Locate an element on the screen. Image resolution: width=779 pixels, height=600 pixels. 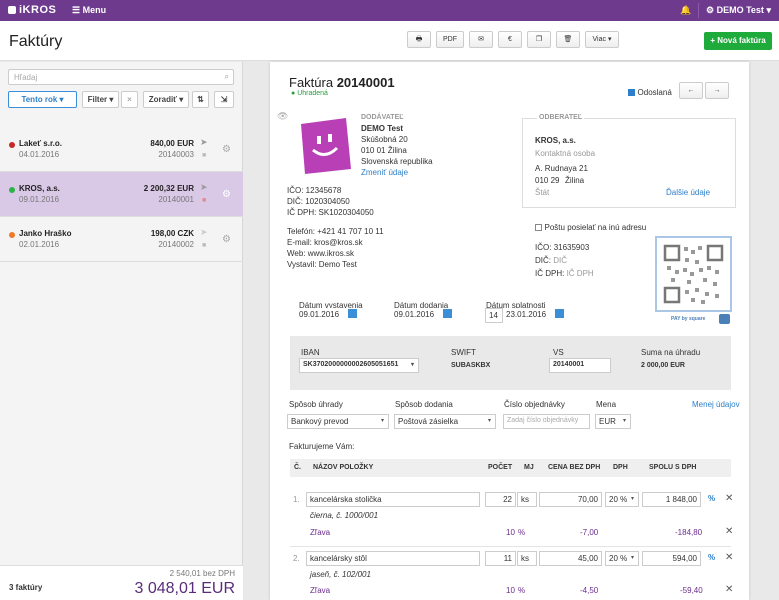
copy-button: ❐ is located at coordinates (539, 39).